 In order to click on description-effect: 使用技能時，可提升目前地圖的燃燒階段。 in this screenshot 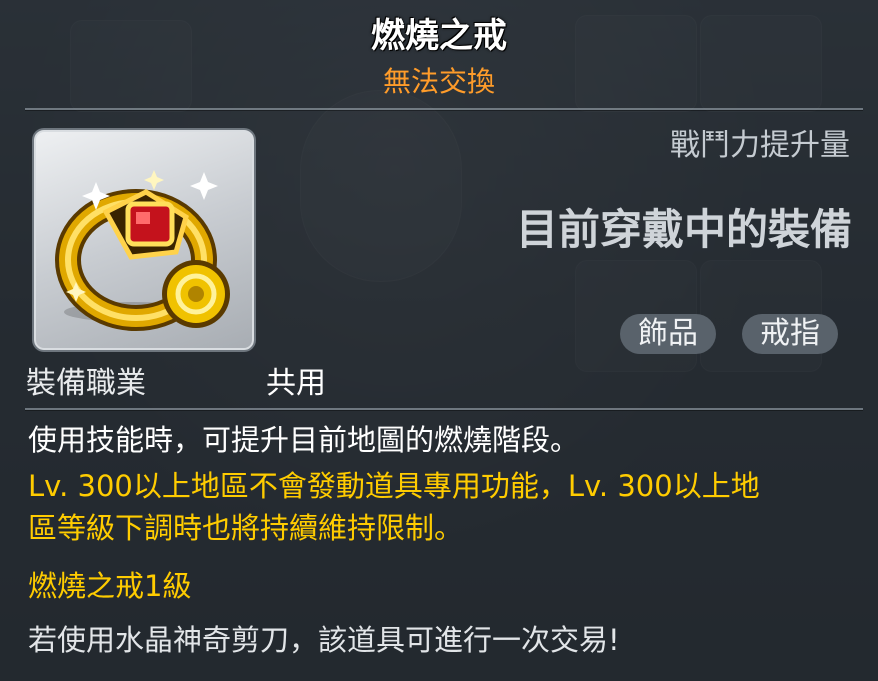, I will do `click(304, 440)`.